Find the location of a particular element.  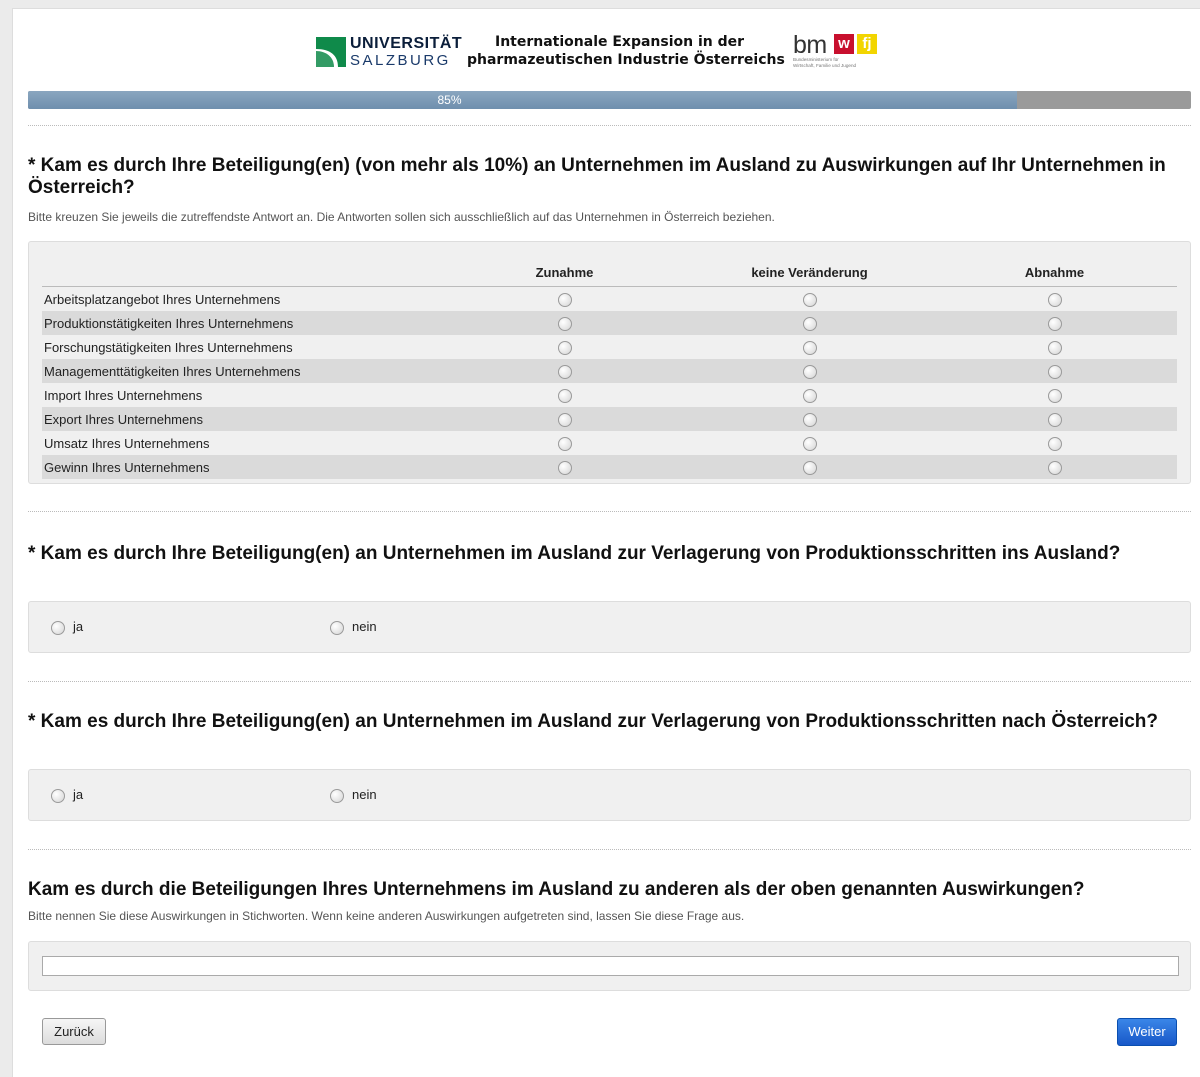

matrix-row: Umsatz Ihres Unternehmens is located at coordinates (609, 443).